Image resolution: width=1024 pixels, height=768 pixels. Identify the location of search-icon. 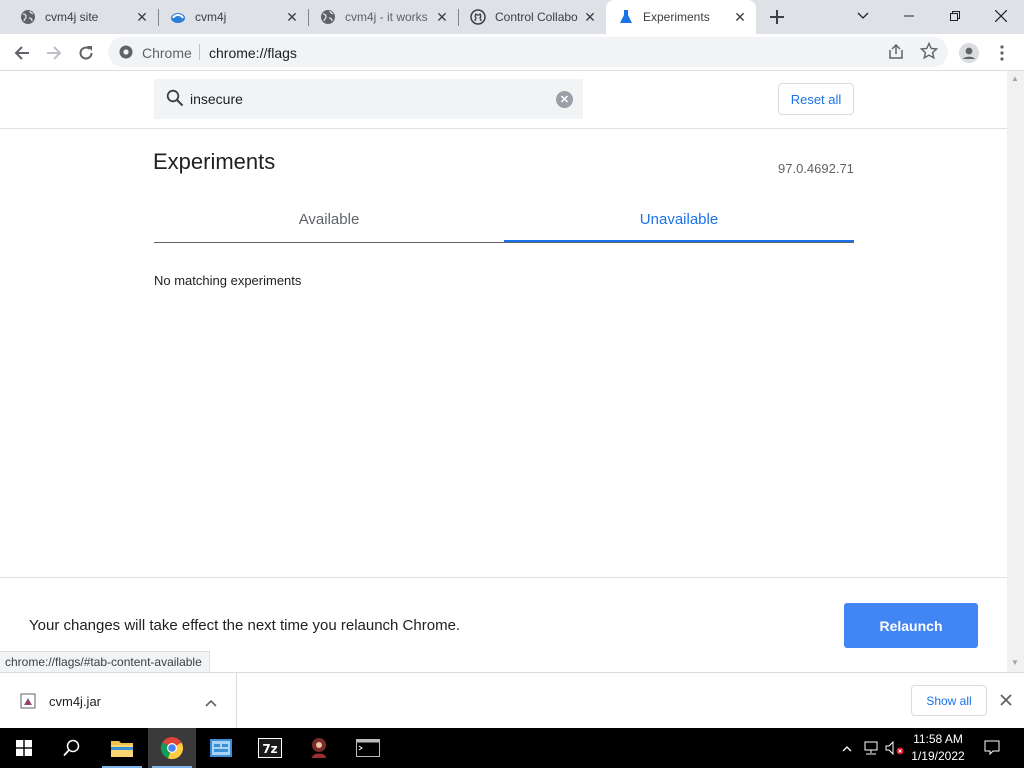
(175, 100).